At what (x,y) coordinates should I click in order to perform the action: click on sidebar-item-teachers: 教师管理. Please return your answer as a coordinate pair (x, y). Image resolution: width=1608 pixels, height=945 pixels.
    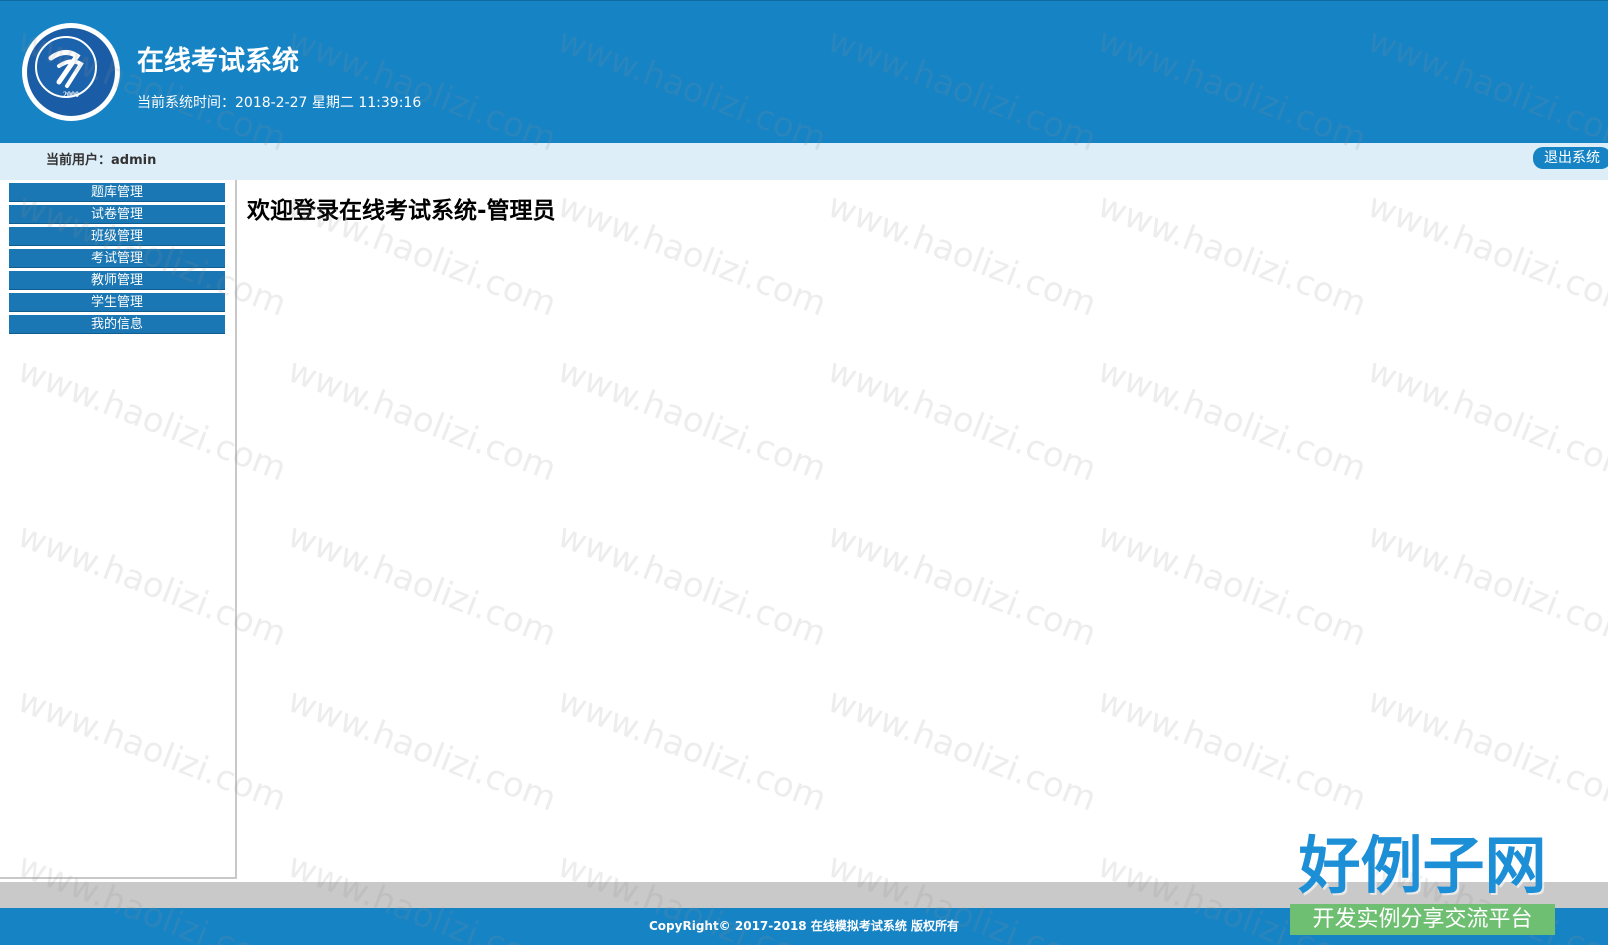
    Looking at the image, I should click on (117, 280).